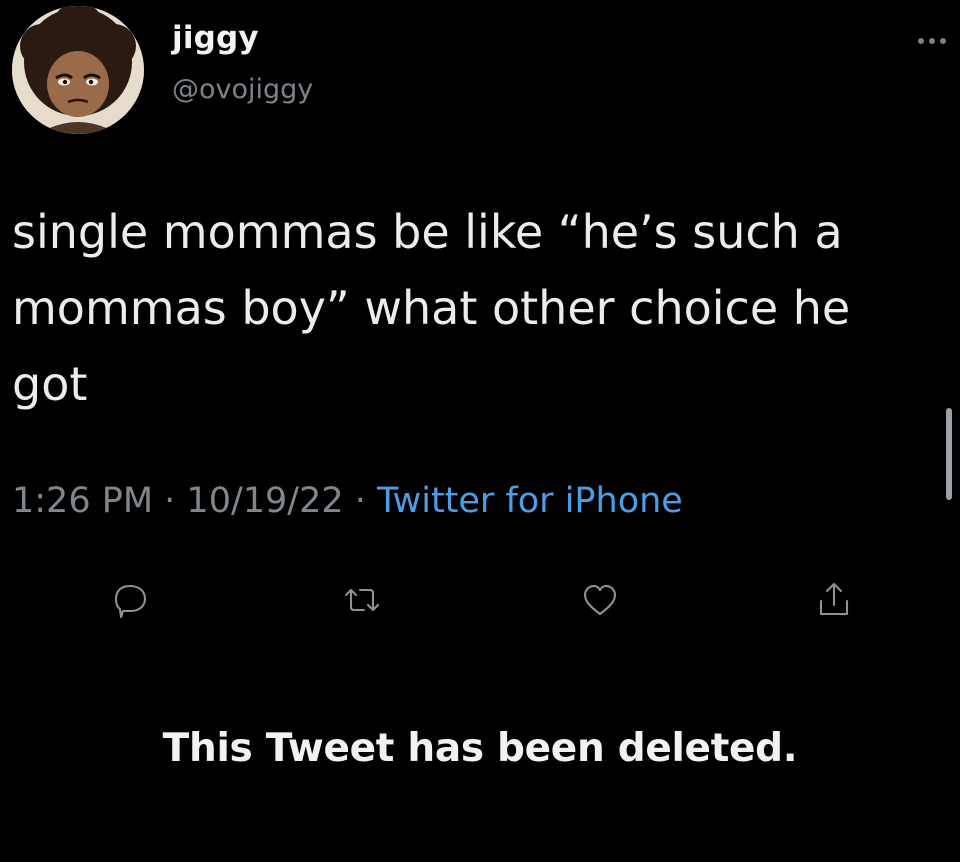 The image size is (960, 862). I want to click on tweet-date: 10/19/22, so click(264, 501).